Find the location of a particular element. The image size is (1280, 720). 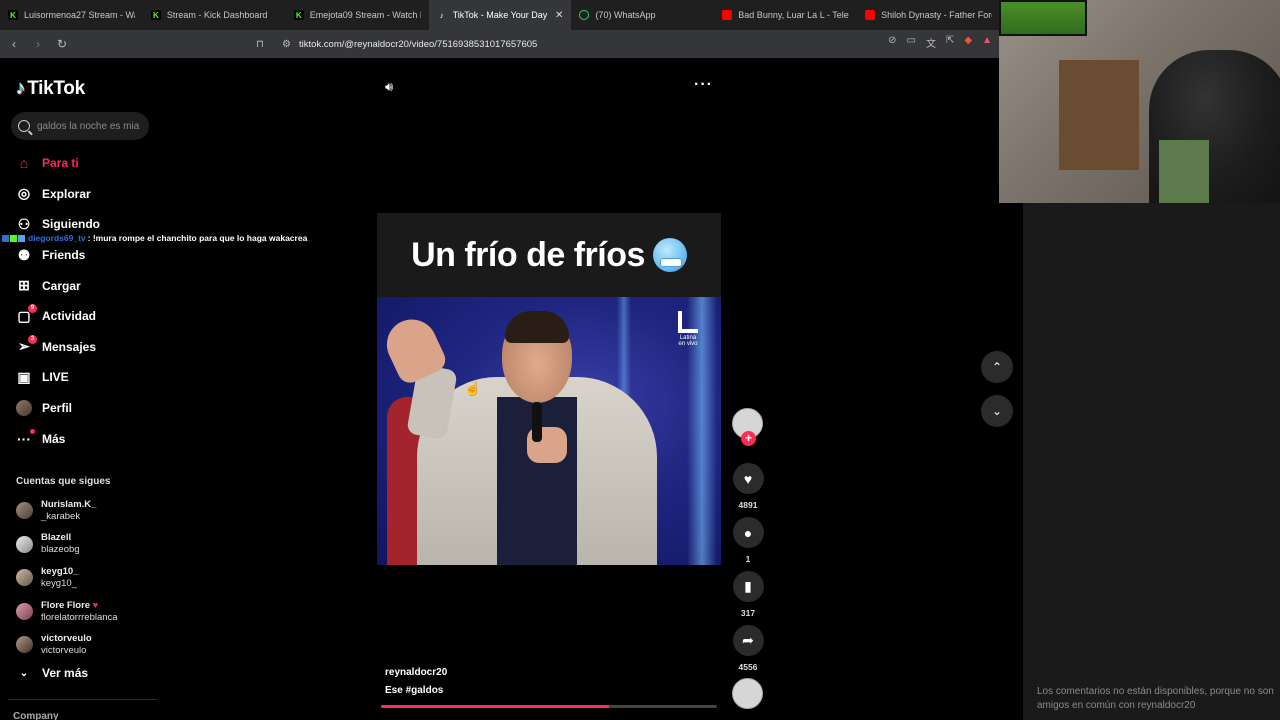

action-column: + ♥ 4891 ● 1 ▮ 317 ➦ 4556 is located at coordinates (748, 543).